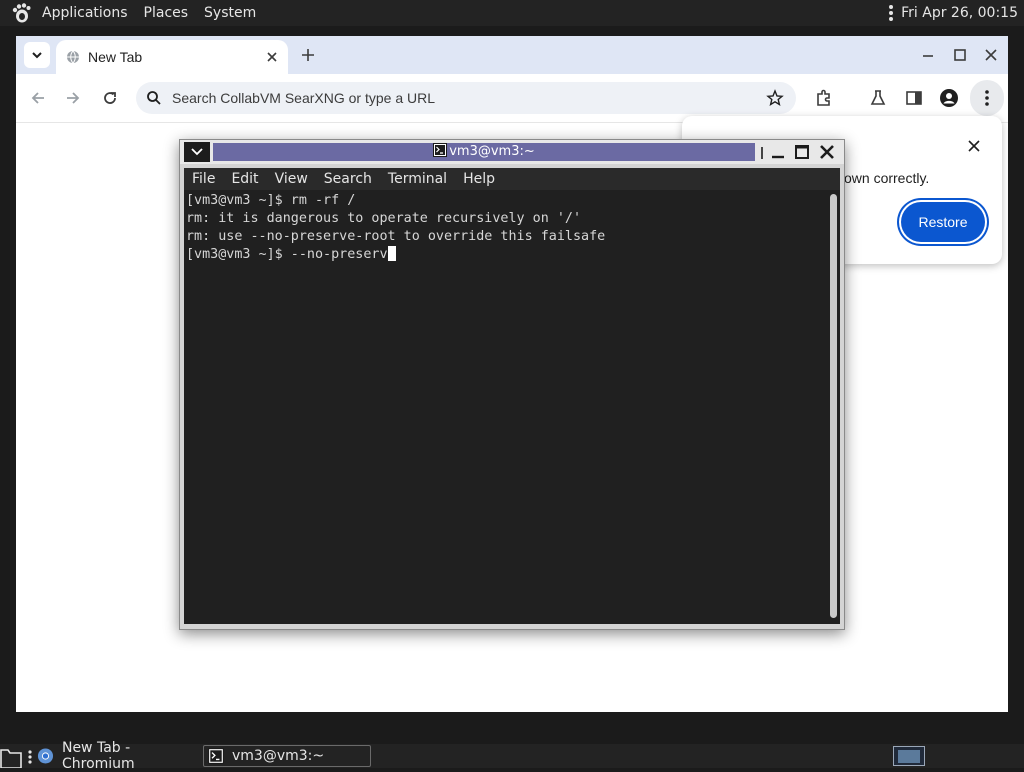 Image resolution: width=1024 pixels, height=772 pixels. I want to click on close-popup-icon, so click(974, 146).